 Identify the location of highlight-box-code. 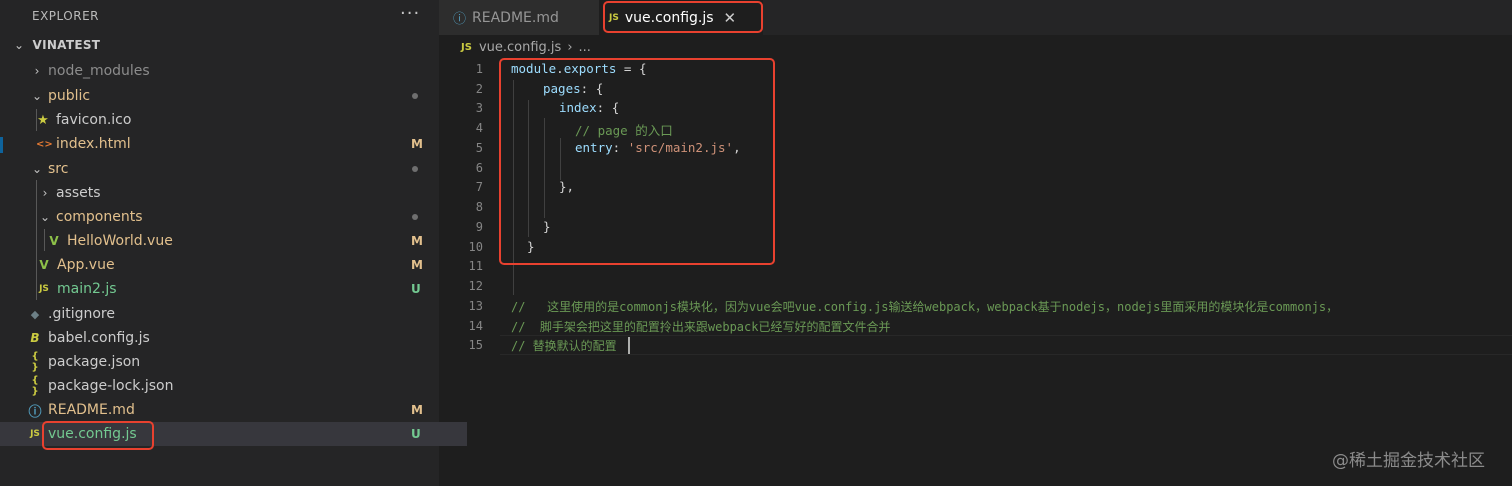
(637, 161).